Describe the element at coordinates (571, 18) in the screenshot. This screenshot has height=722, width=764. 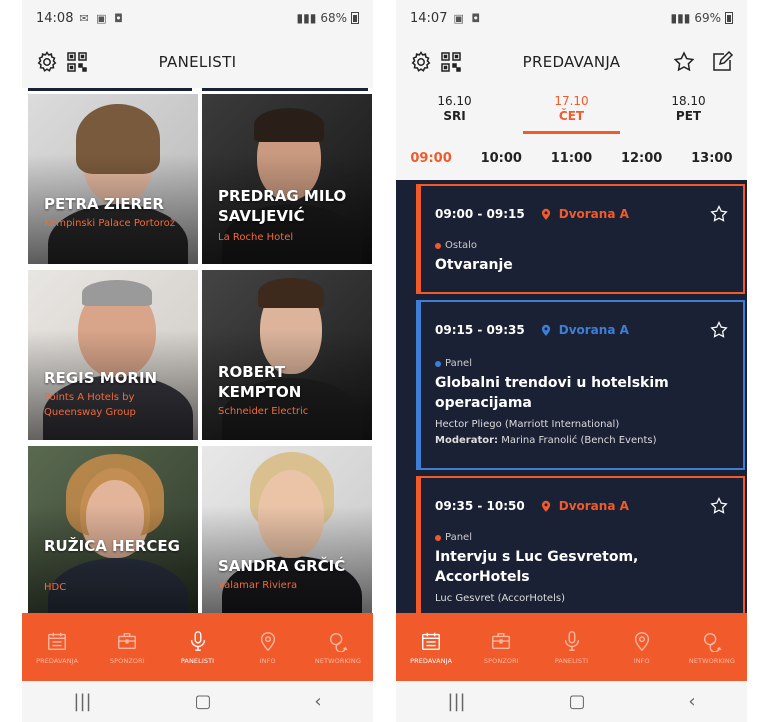
I see `status-bar: 14:07 ▣ ◘ ▮▮▮ 69%` at that location.